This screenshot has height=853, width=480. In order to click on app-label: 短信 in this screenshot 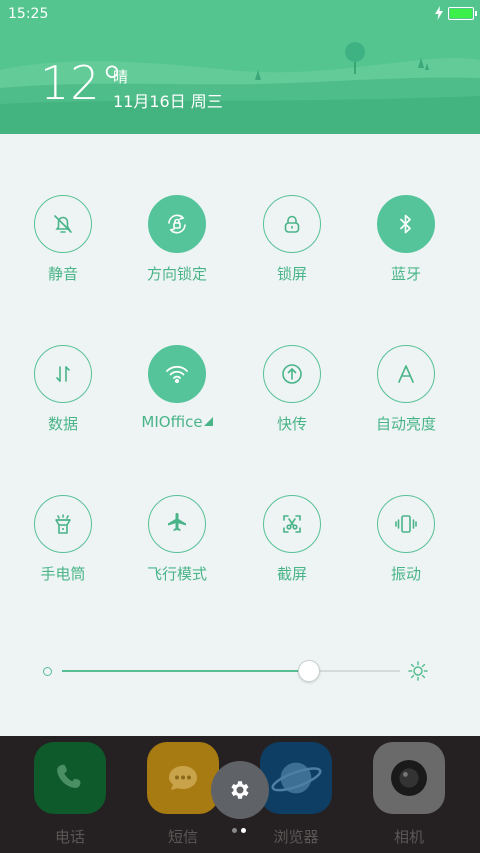, I will do `click(182, 837)`.